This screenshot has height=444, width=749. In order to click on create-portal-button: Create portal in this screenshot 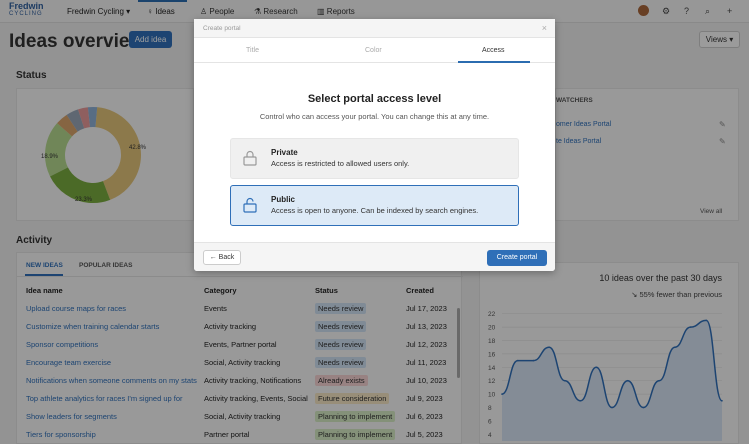, I will do `click(517, 258)`.